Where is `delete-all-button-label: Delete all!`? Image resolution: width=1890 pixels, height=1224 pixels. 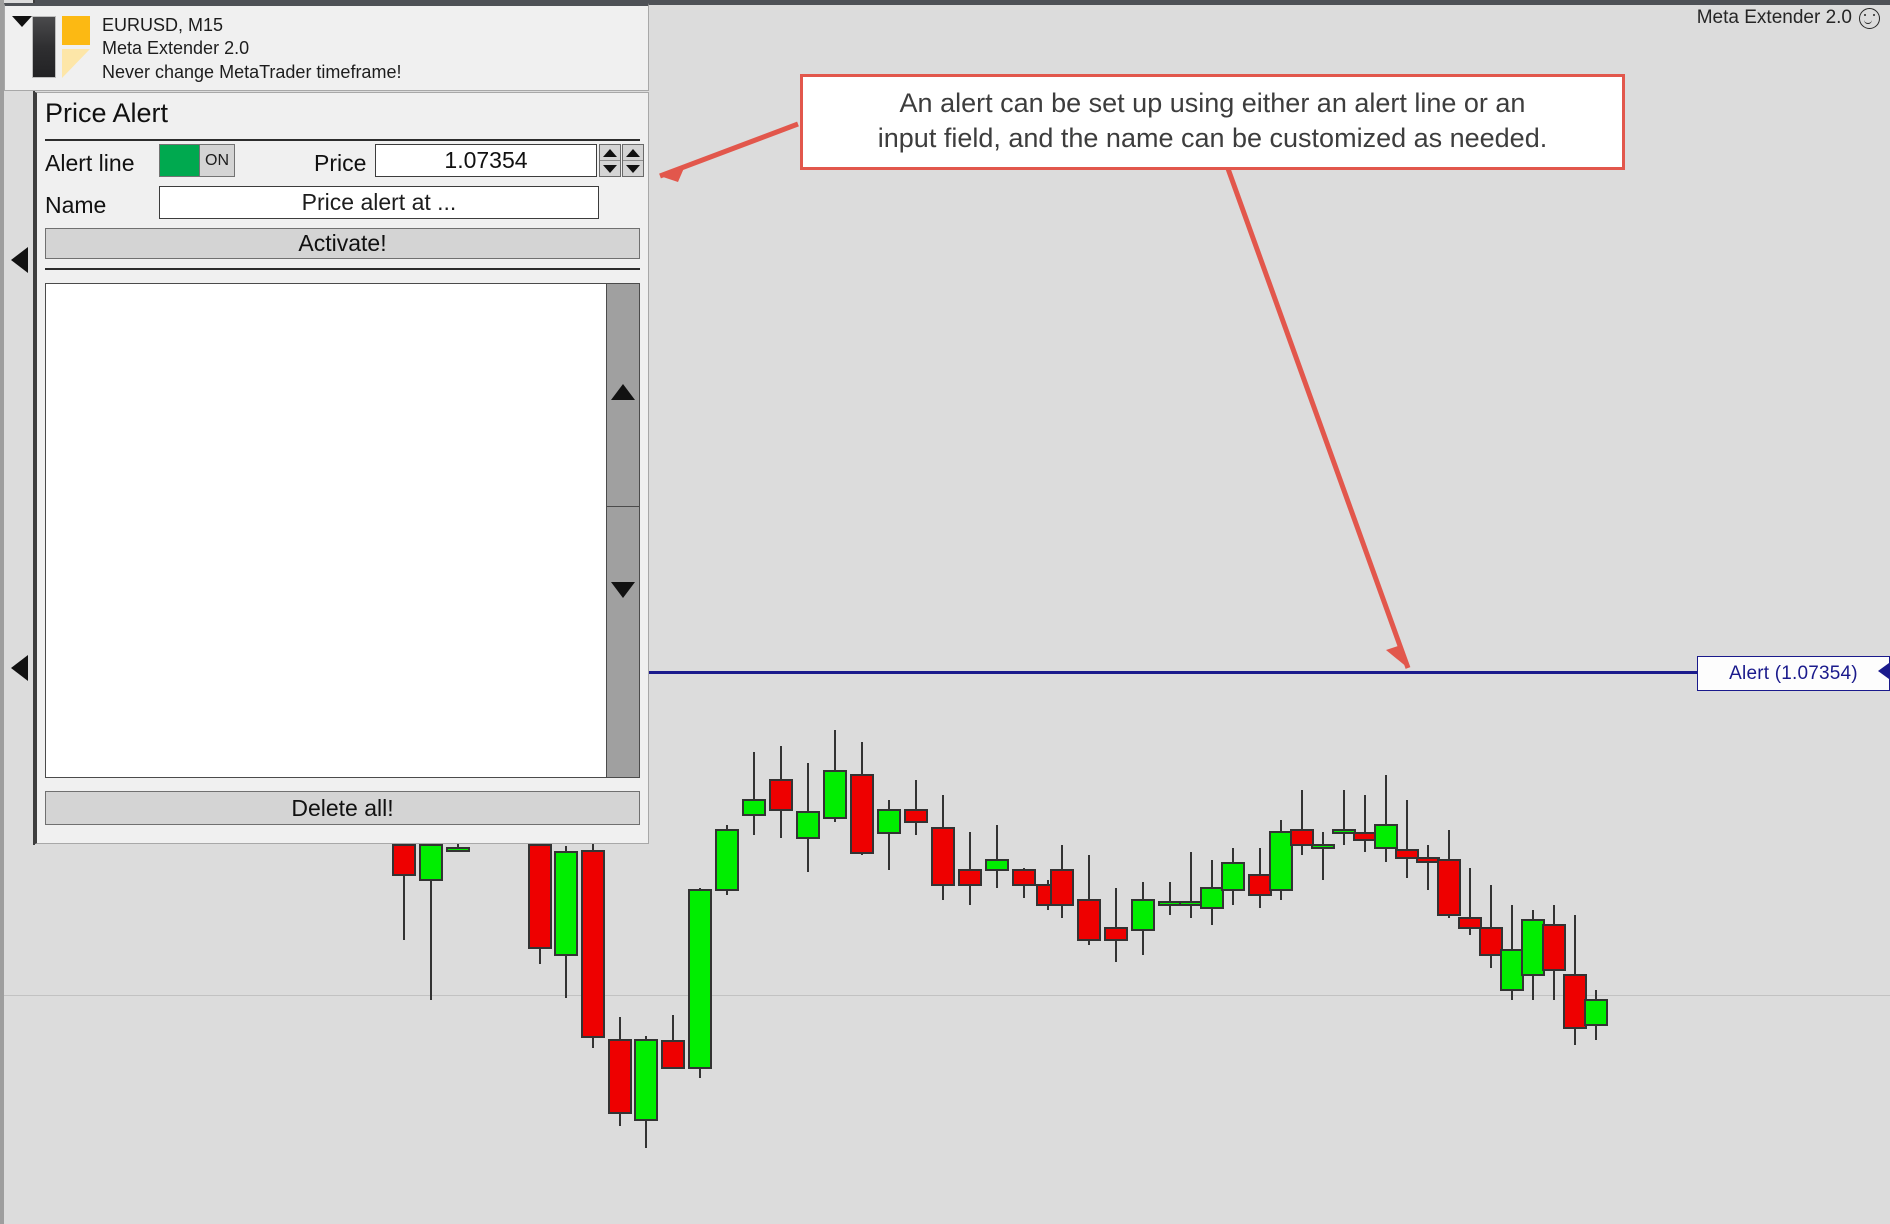 delete-all-button-label: Delete all! is located at coordinates (342, 807).